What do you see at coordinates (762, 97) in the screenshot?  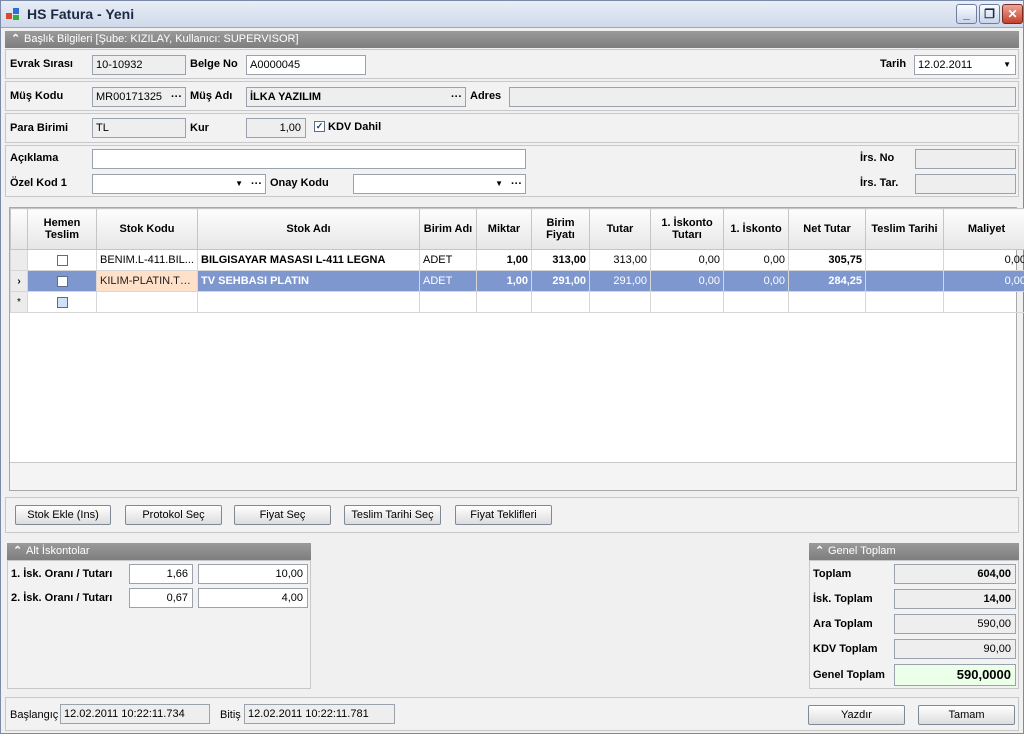 I see `adres-field` at bounding box center [762, 97].